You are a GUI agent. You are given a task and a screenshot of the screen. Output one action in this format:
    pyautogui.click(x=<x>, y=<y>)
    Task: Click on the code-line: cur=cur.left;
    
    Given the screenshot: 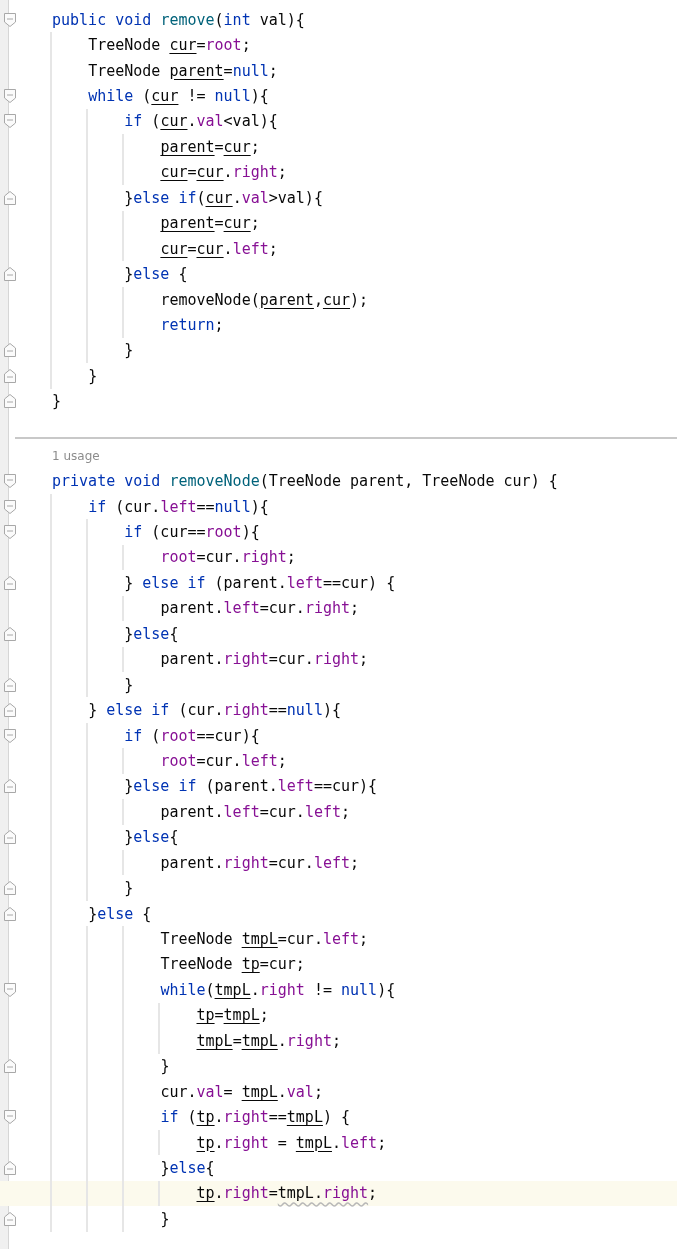 What is the action you would take?
    pyautogui.click(x=218, y=248)
    